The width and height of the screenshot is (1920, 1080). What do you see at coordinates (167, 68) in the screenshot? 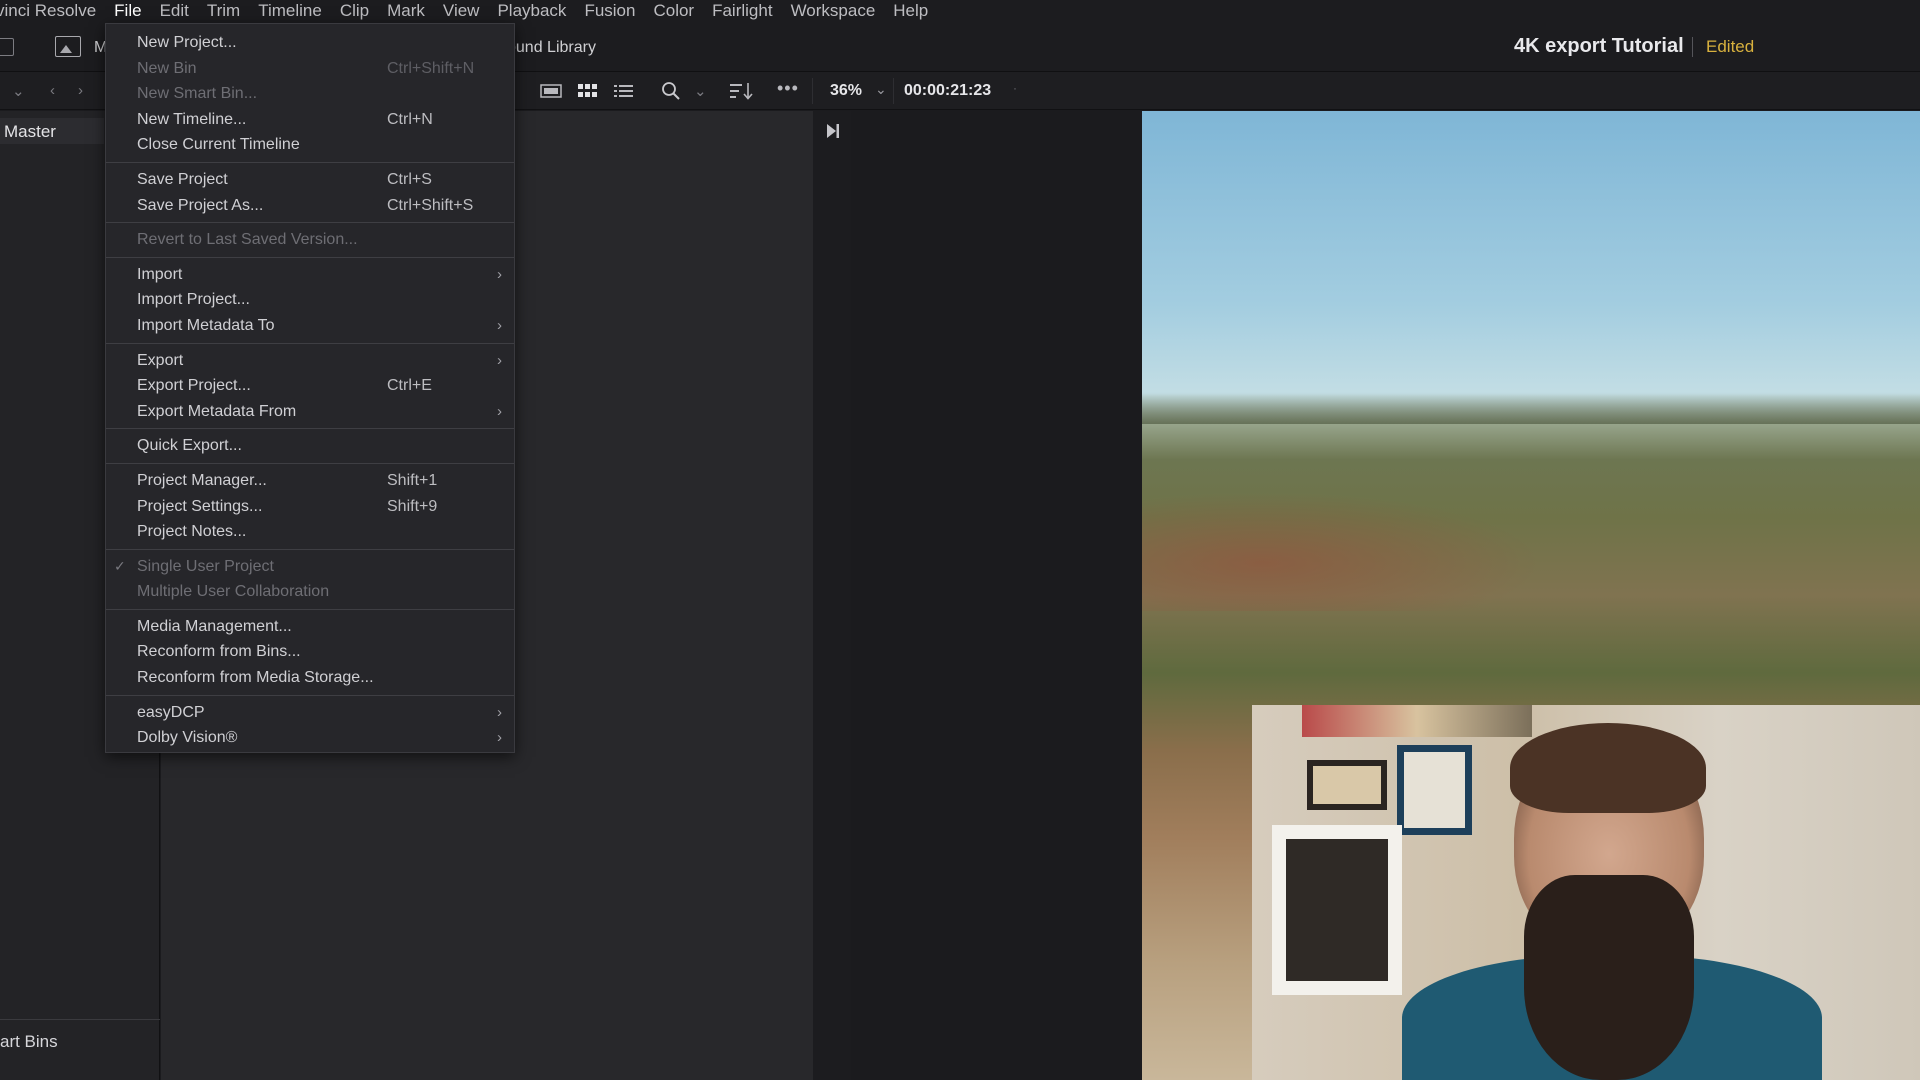
I see `menu-item-label: New Bin` at bounding box center [167, 68].